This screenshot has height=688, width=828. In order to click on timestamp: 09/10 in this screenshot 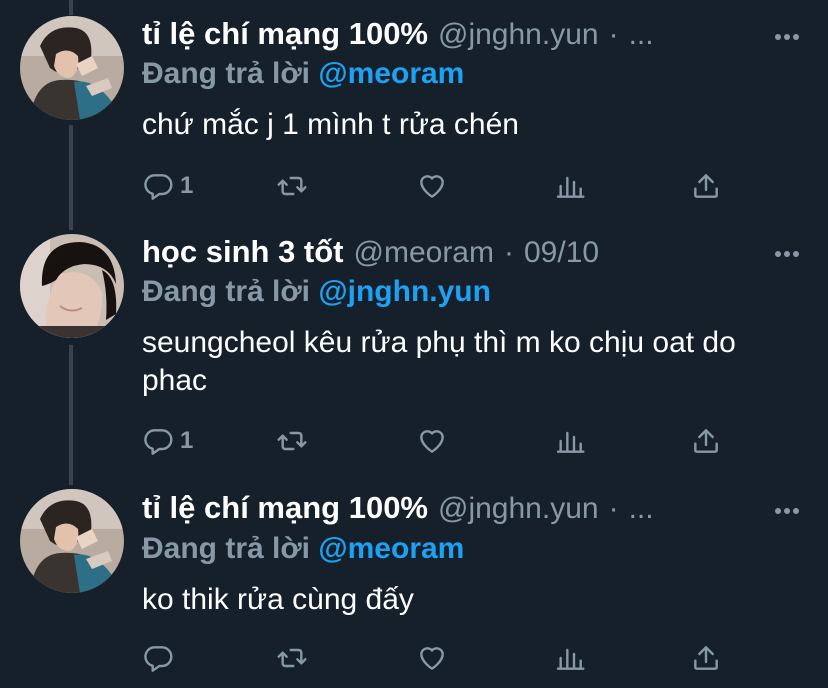, I will do `click(561, 253)`.